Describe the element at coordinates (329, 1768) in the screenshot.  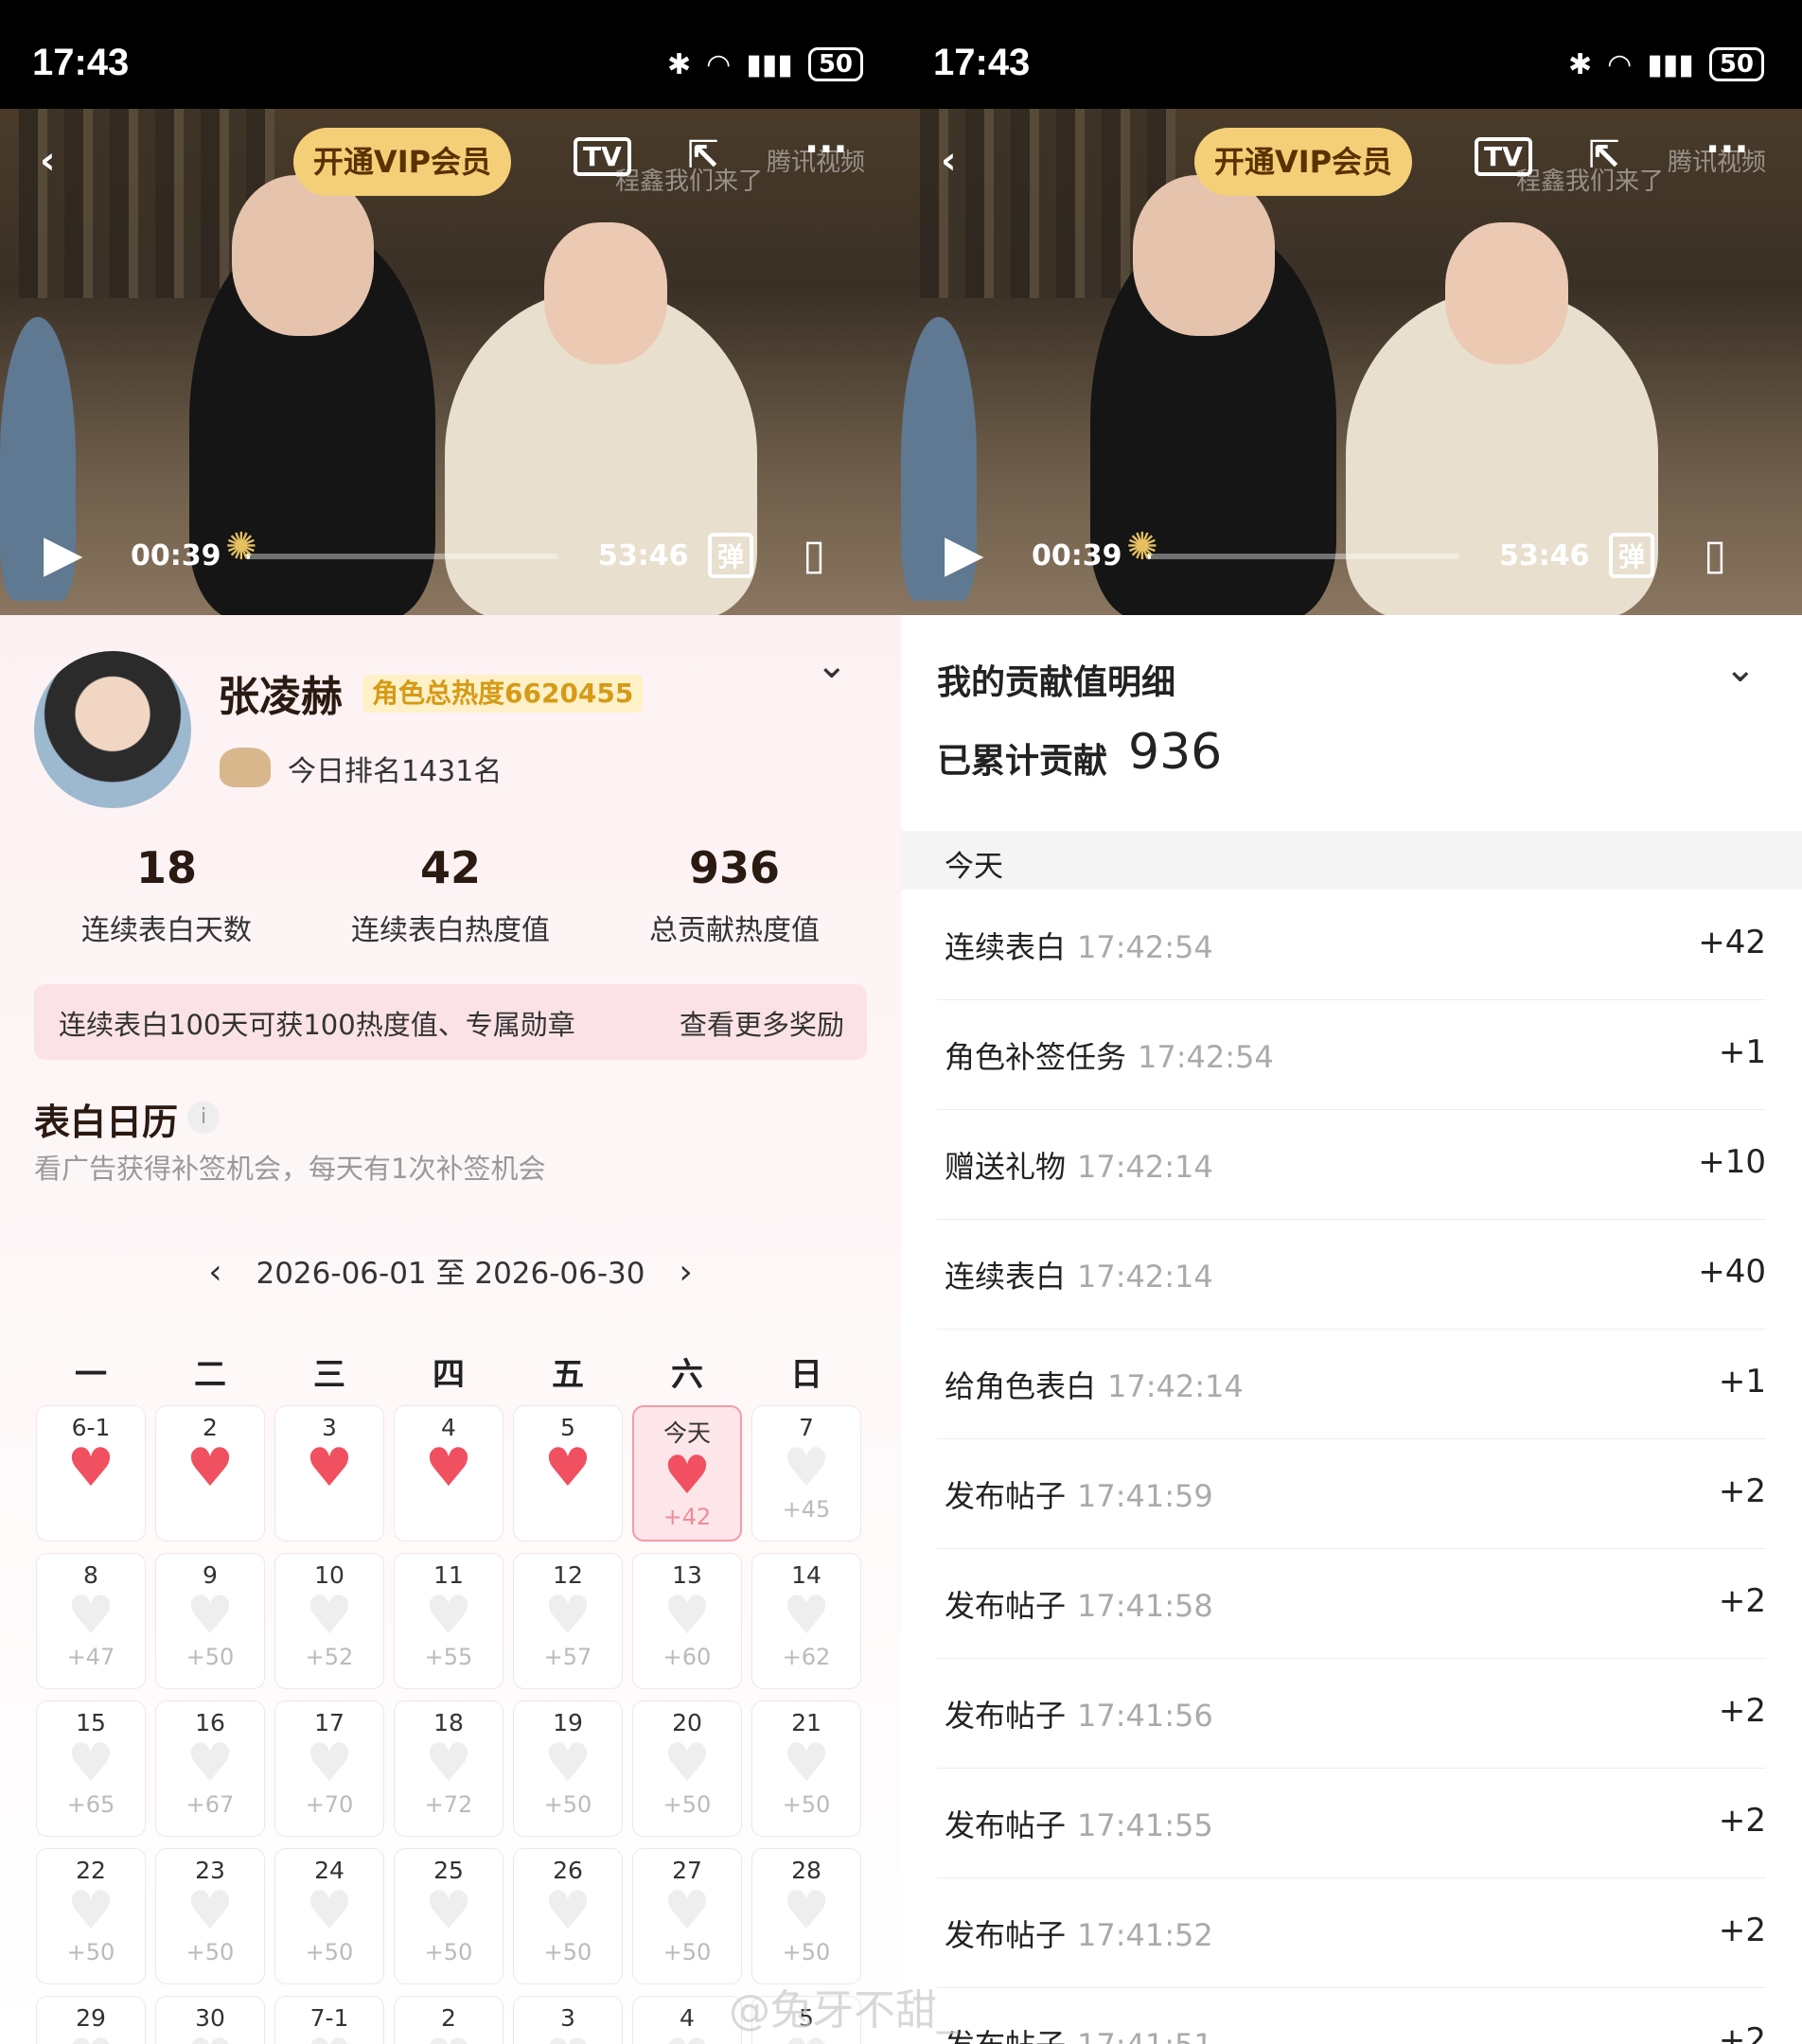
I see `calendar-day: 17 ♥ +70` at that location.